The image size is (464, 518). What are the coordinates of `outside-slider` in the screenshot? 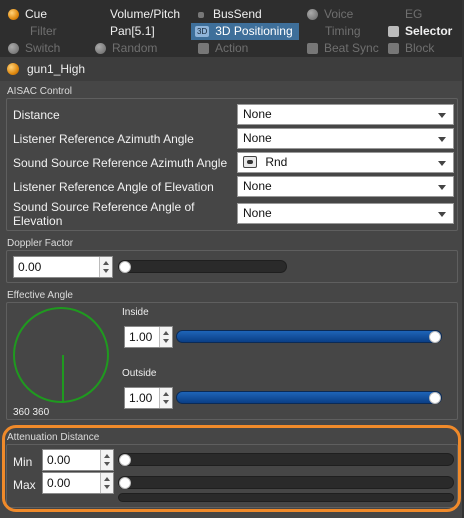 It's located at (309, 397).